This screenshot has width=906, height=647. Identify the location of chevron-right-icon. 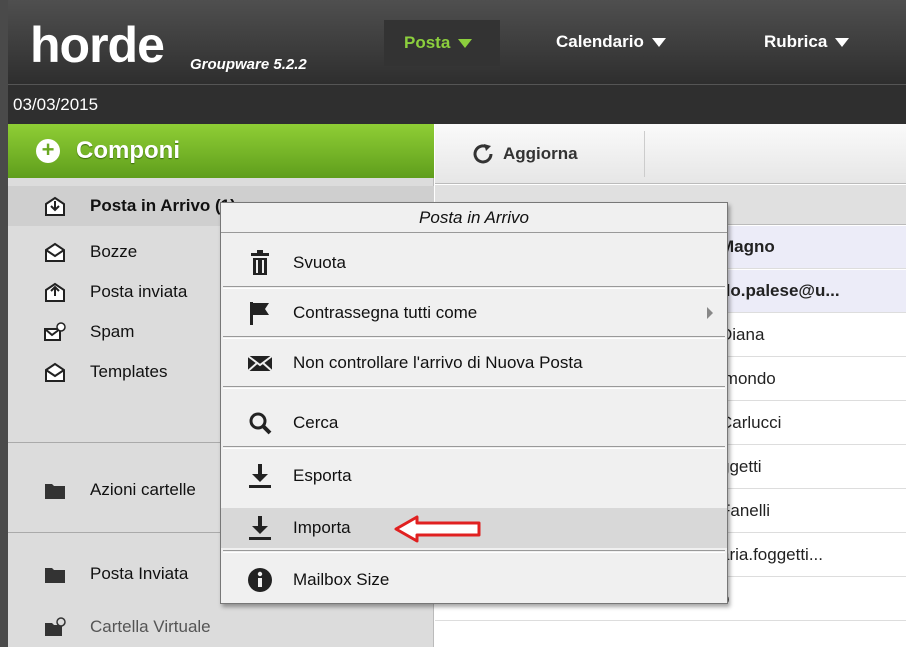
(710, 313).